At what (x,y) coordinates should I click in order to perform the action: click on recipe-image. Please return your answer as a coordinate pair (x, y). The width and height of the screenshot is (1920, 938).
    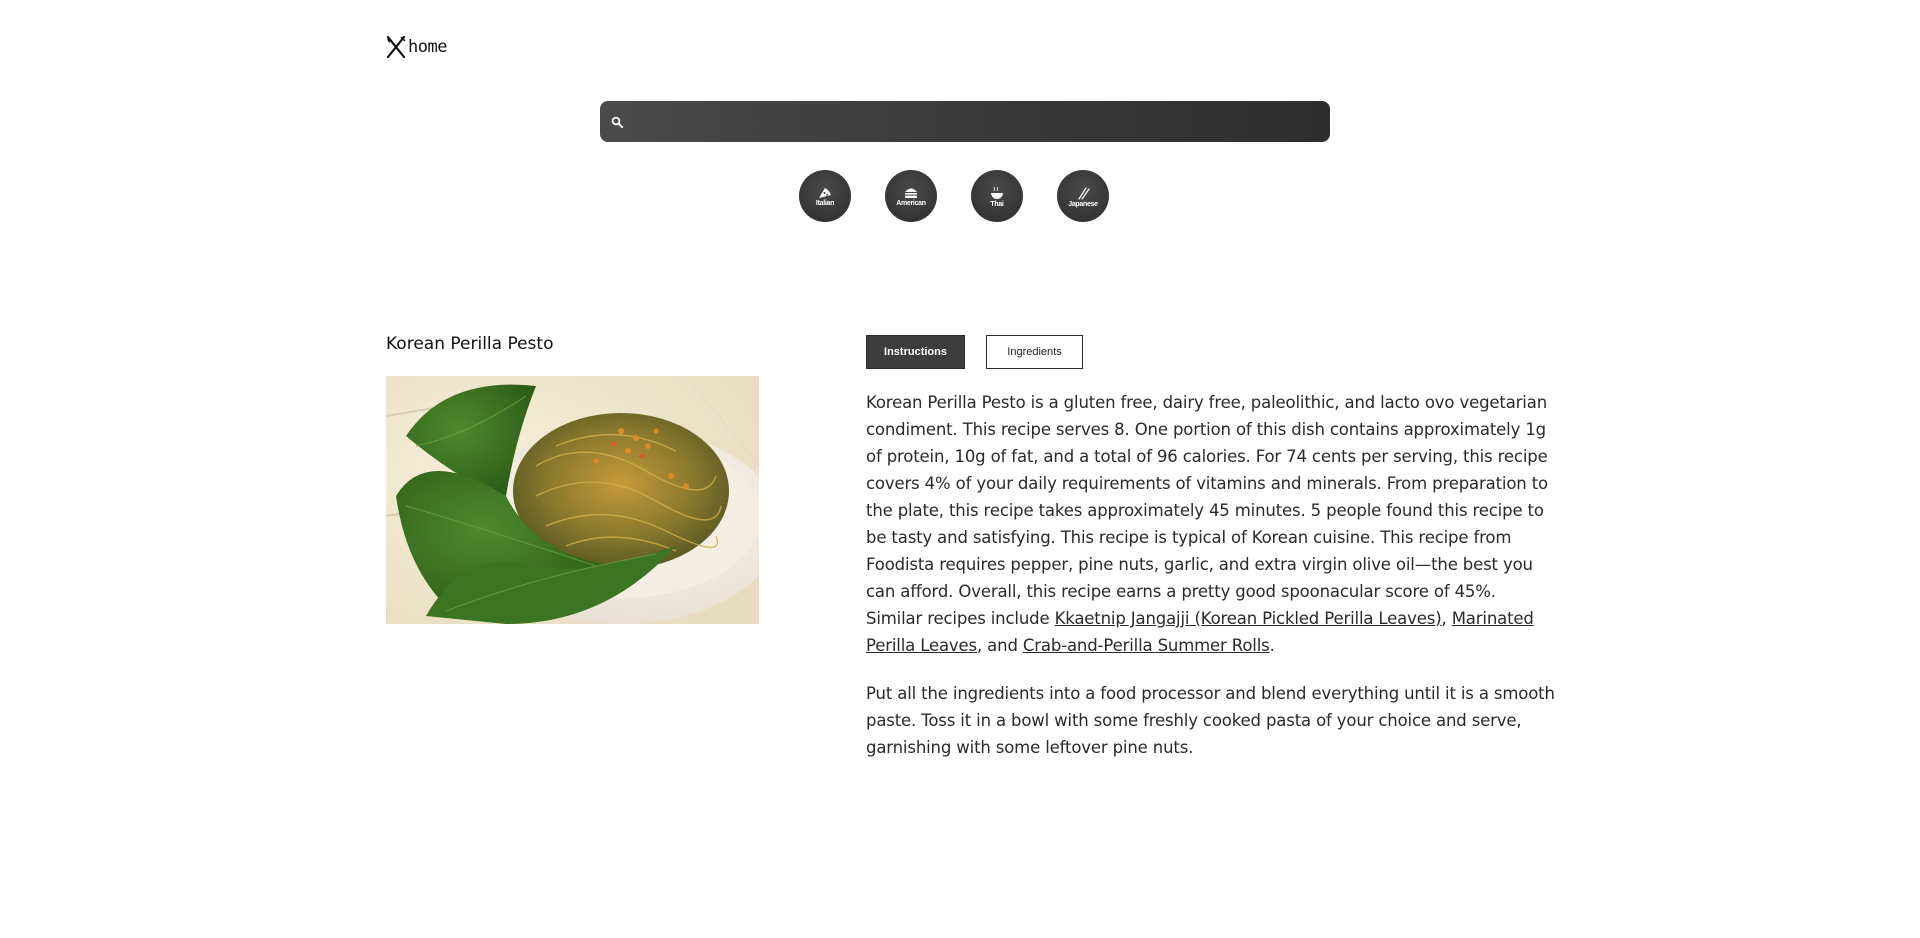
    Looking at the image, I should click on (572, 500).